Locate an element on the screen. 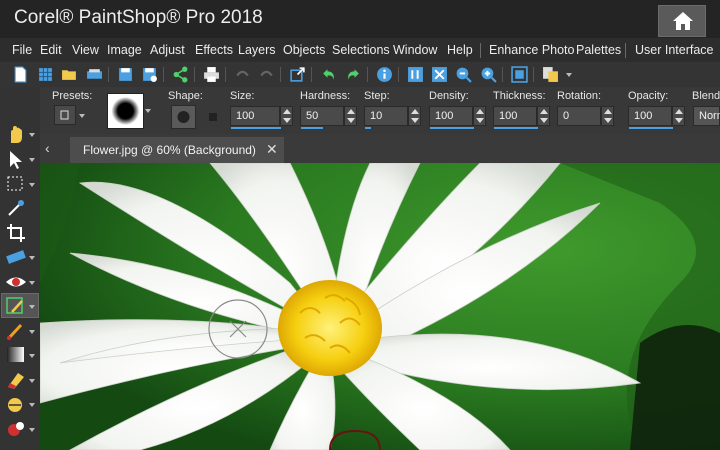  undo-icon is located at coordinates (328, 74).